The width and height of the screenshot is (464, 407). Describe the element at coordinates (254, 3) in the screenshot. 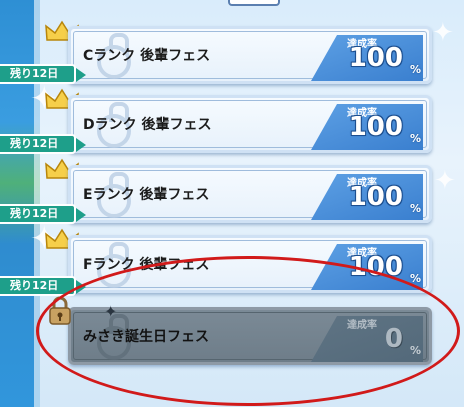

I see `top-tab-partial` at that location.